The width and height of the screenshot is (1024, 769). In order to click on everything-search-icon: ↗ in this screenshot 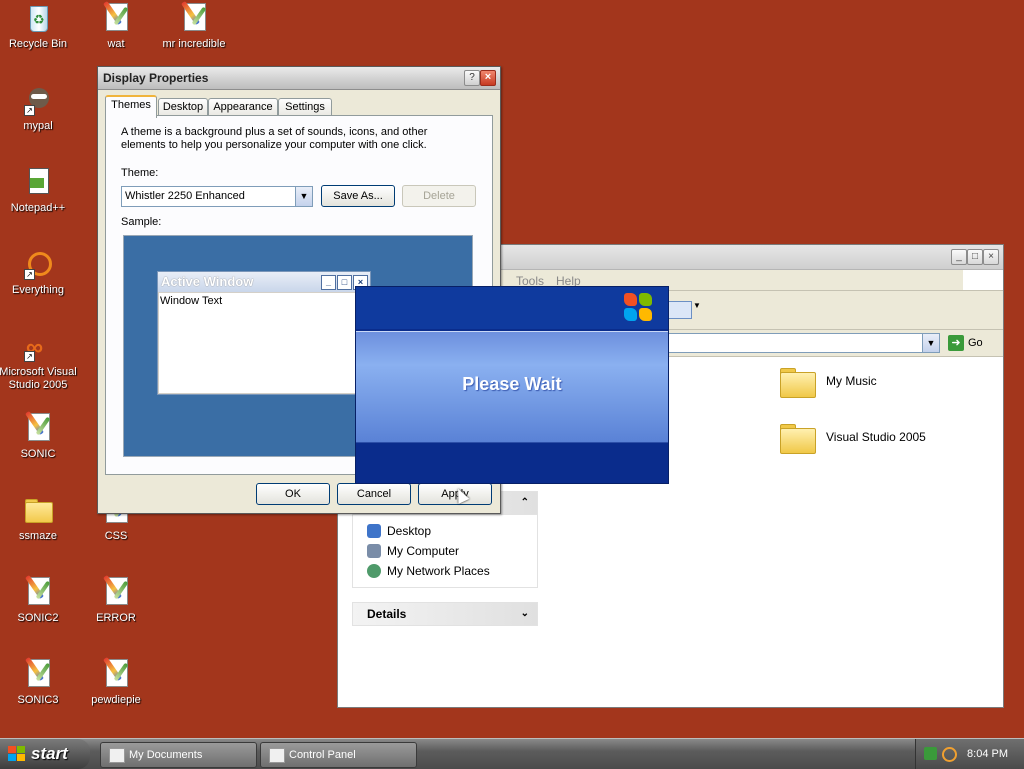, I will do `click(38, 264)`.